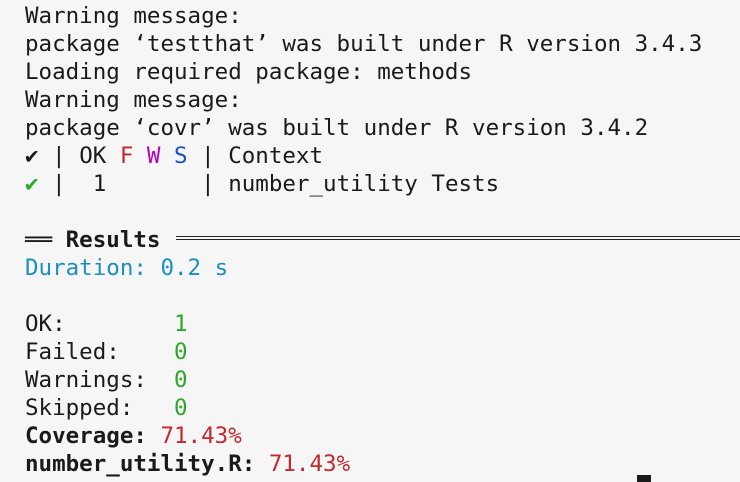  I want to click on summary-skipped-row: Skipped: 0, so click(106, 408).